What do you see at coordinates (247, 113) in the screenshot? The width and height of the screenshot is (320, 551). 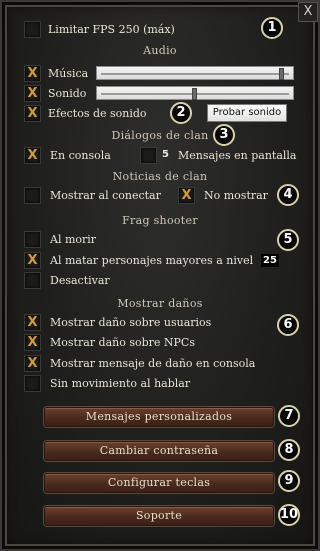 I see `test-sound-button: Probar sonido` at bounding box center [247, 113].